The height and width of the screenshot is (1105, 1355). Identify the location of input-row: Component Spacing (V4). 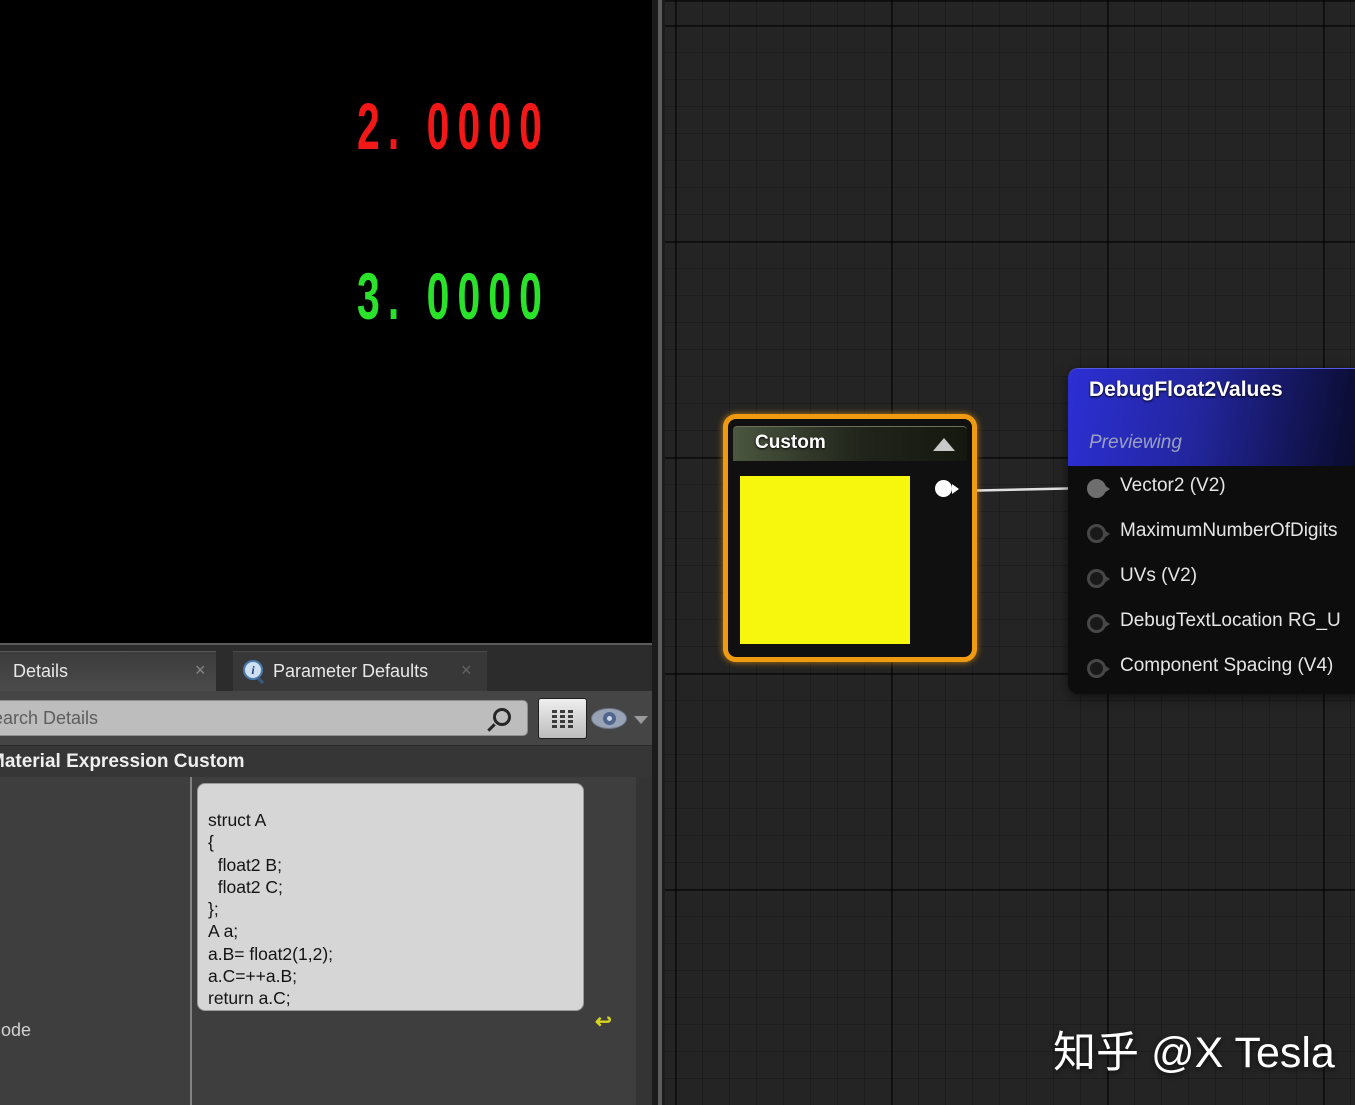
(1211, 667).